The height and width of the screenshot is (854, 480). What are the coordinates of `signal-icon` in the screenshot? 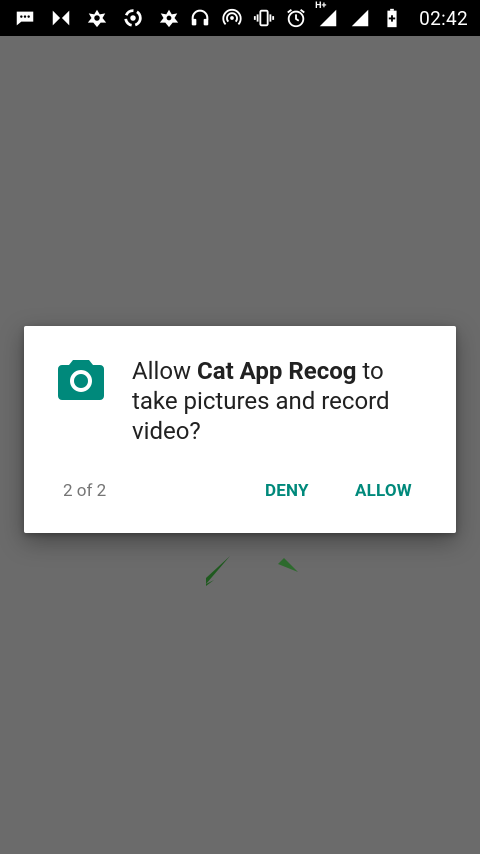 It's located at (360, 18).